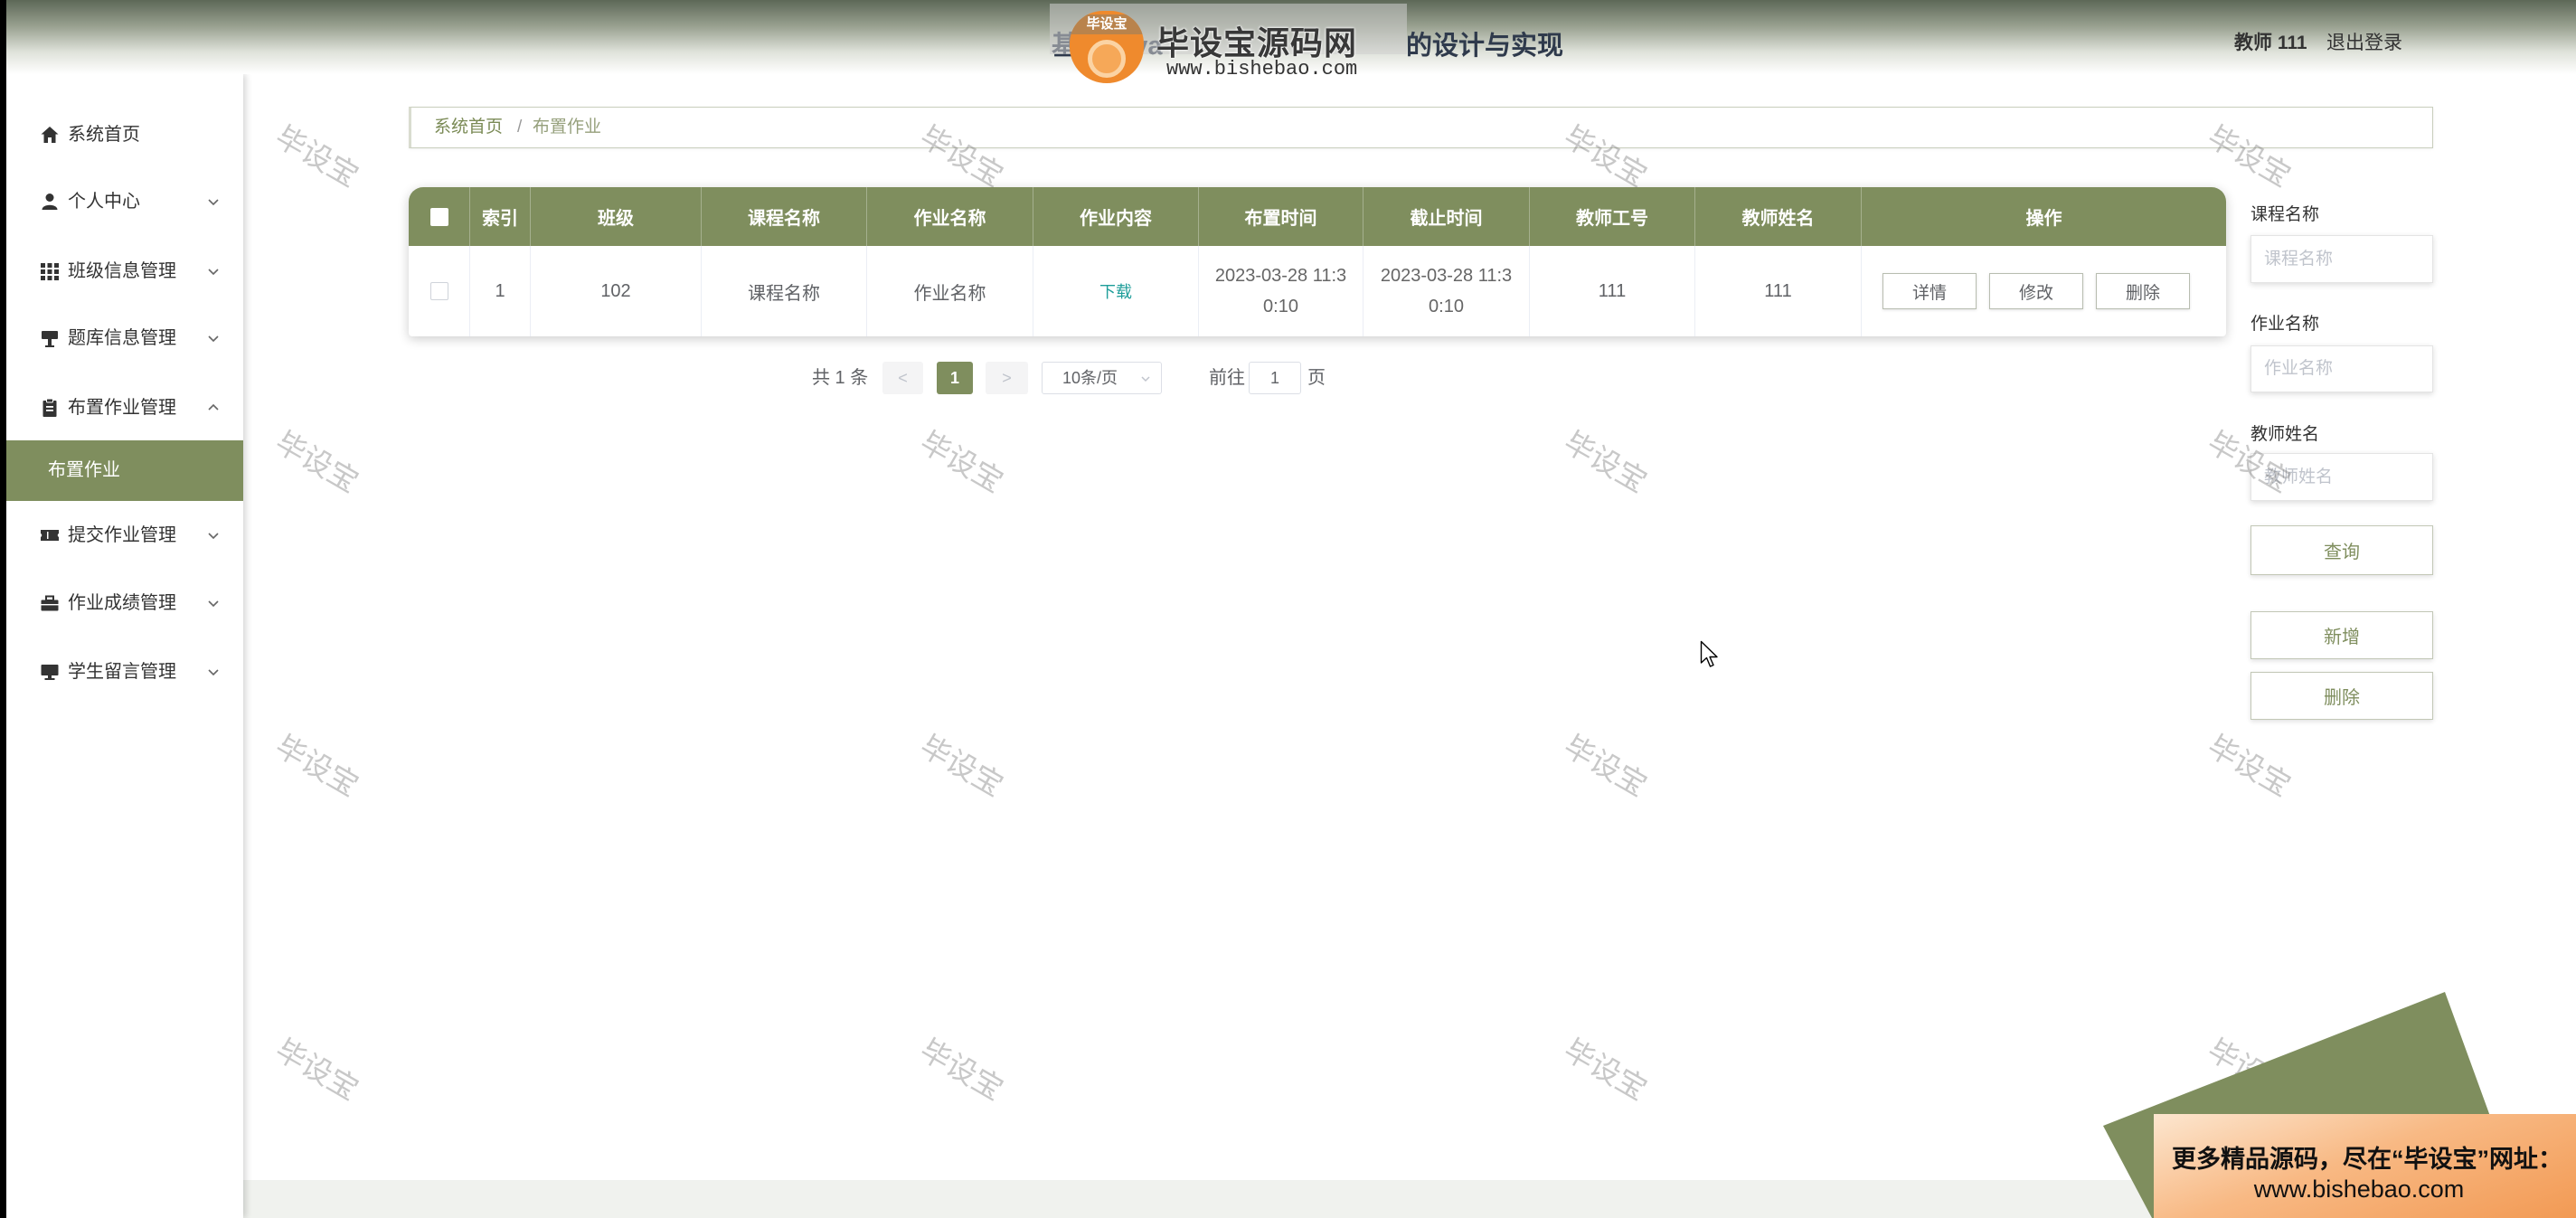  What do you see at coordinates (784, 291) in the screenshot?
I see `cell-course: 课程名称` at bounding box center [784, 291].